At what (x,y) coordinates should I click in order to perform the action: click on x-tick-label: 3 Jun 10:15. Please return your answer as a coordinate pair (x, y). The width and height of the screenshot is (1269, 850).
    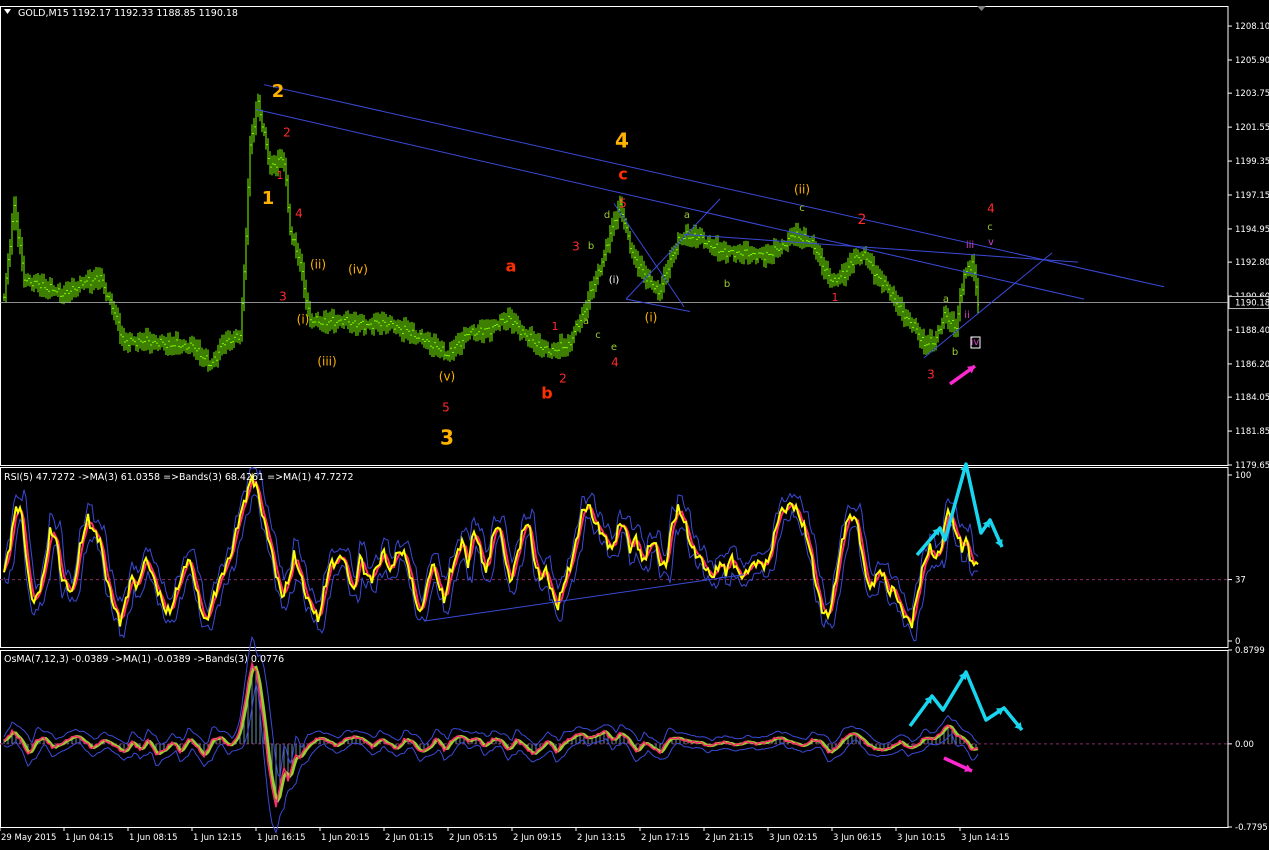
    Looking at the image, I should click on (921, 838).